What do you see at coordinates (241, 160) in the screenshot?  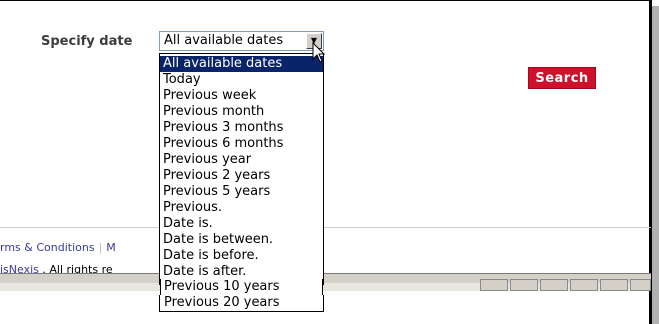 I see `date-option: Previous year` at bounding box center [241, 160].